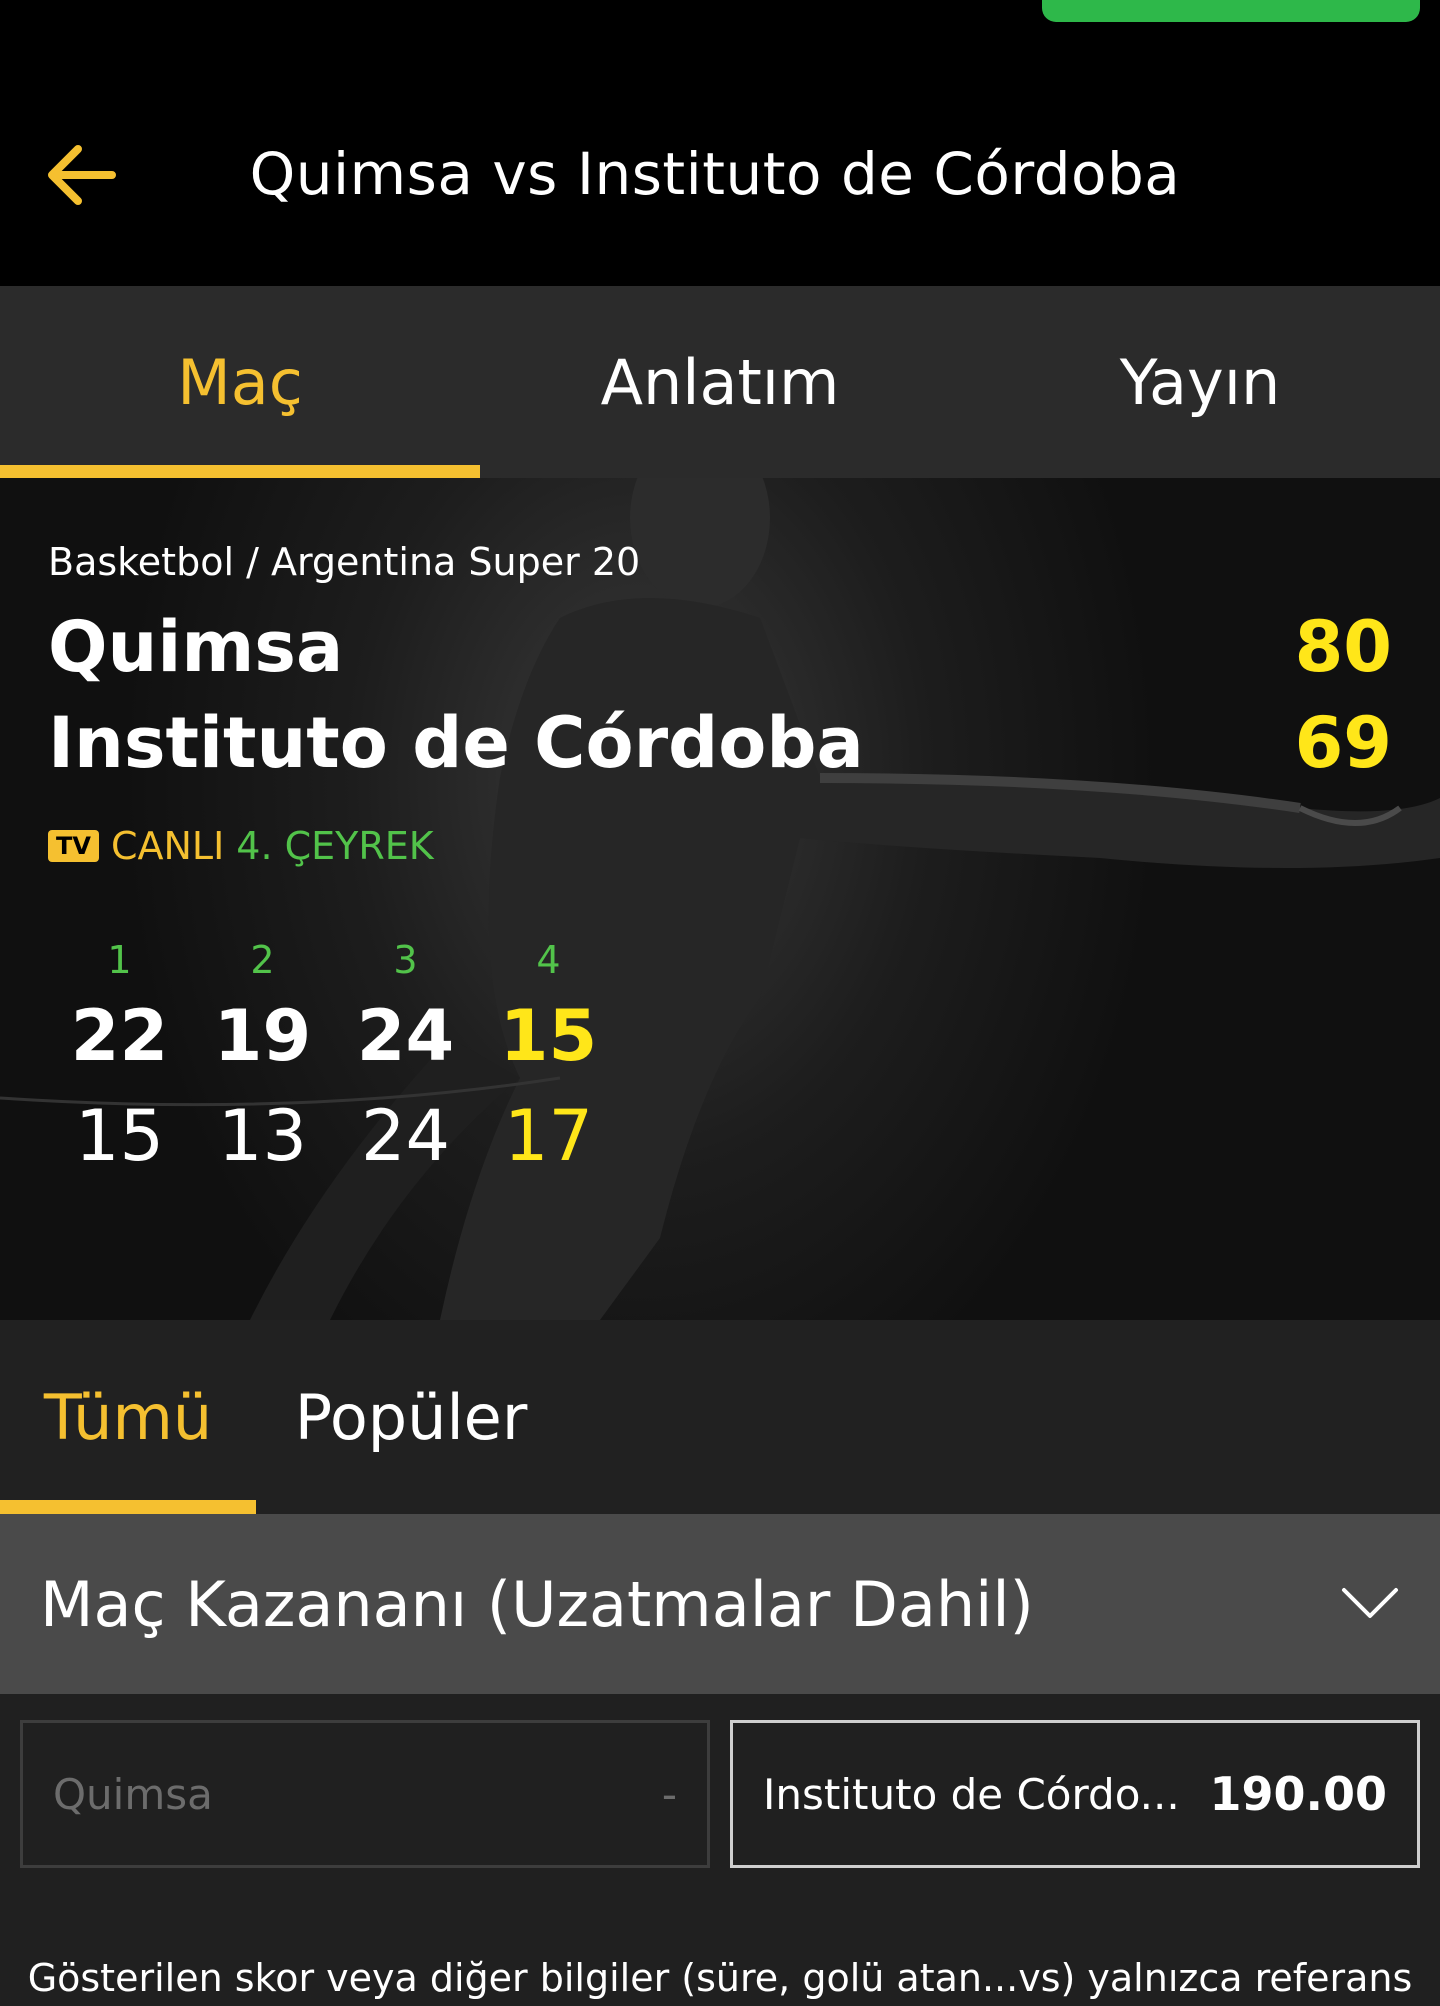 The width and height of the screenshot is (1440, 2006). I want to click on page-title: Quimsa vs Instituto de Córdoba, so click(715, 174).